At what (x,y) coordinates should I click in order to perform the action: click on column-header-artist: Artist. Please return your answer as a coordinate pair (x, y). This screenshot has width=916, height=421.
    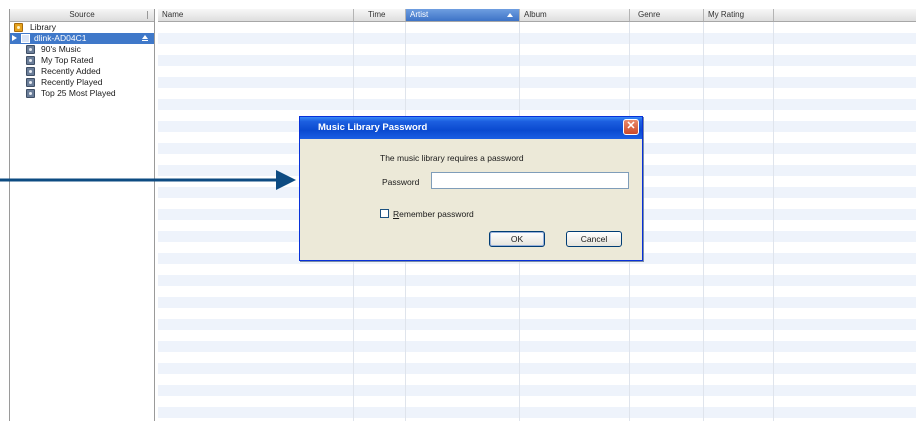
    Looking at the image, I should click on (463, 15).